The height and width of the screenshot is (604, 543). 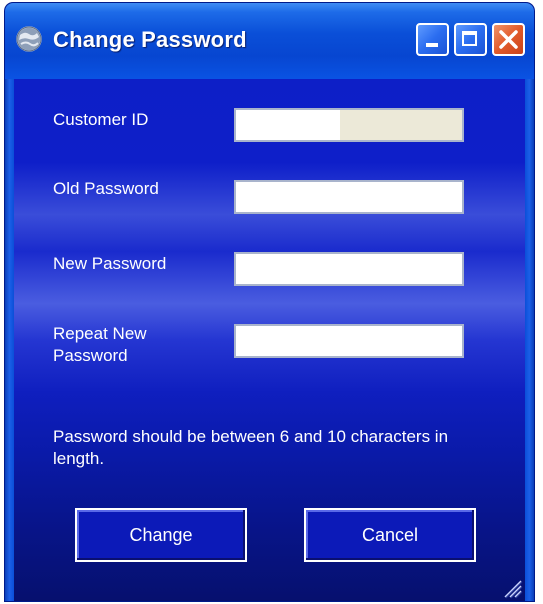 I want to click on minimize-icon, so click(x=432, y=45).